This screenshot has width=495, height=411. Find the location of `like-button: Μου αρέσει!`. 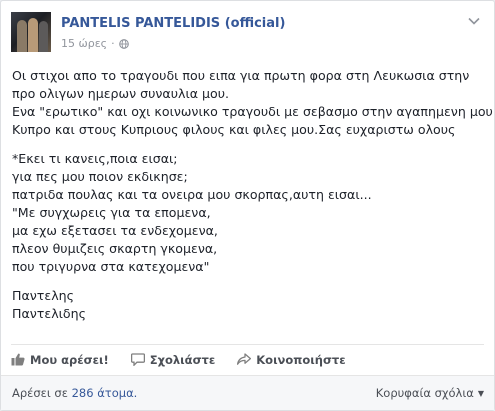

like-button: Μου αρέσει! is located at coordinates (60, 358).